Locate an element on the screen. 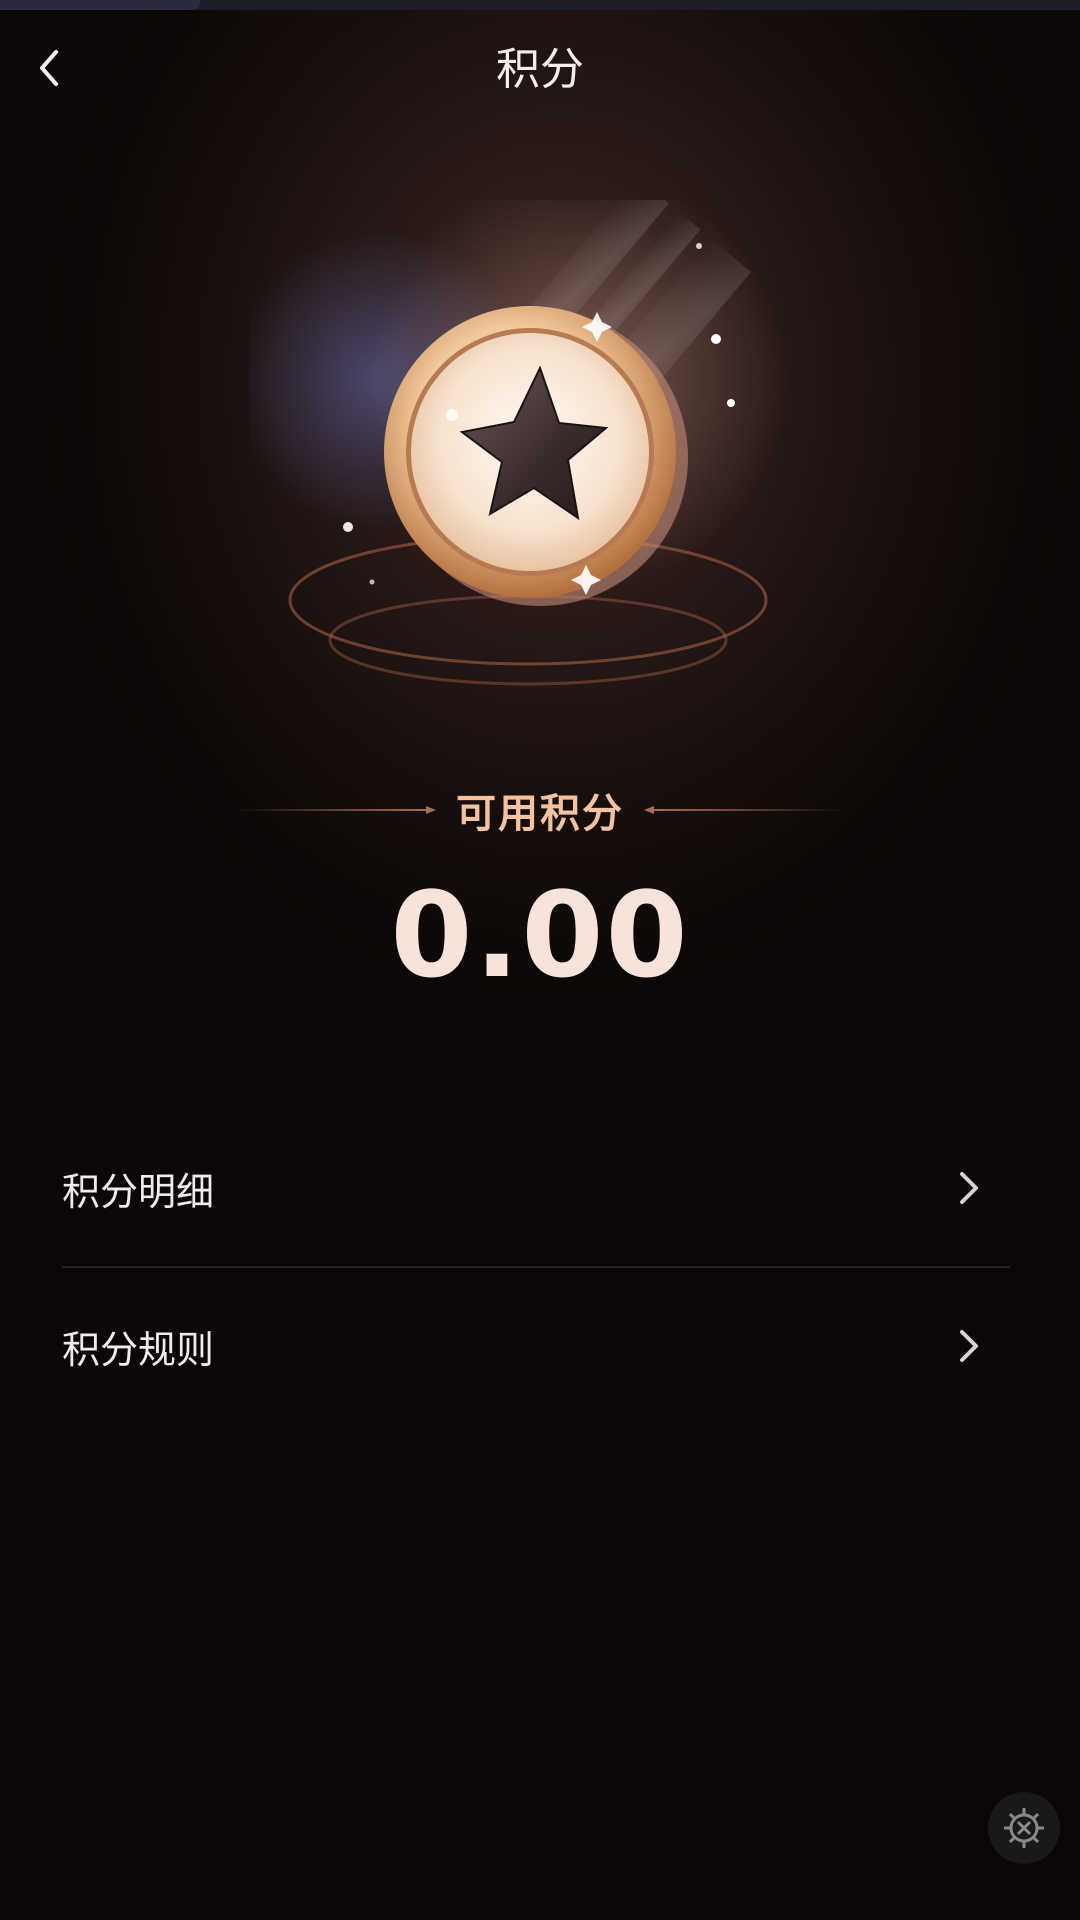  available-points-label: 可用积分 is located at coordinates (540, 814).